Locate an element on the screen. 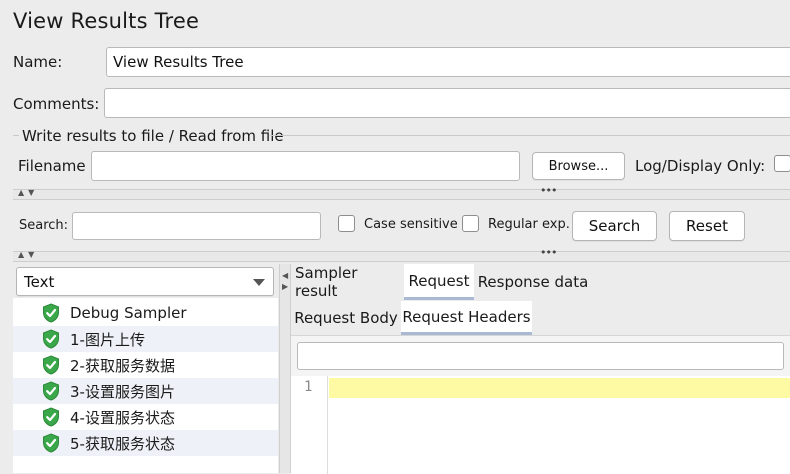 This screenshot has width=790, height=474. case-sensitive-label: Case sensitive is located at coordinates (411, 224).